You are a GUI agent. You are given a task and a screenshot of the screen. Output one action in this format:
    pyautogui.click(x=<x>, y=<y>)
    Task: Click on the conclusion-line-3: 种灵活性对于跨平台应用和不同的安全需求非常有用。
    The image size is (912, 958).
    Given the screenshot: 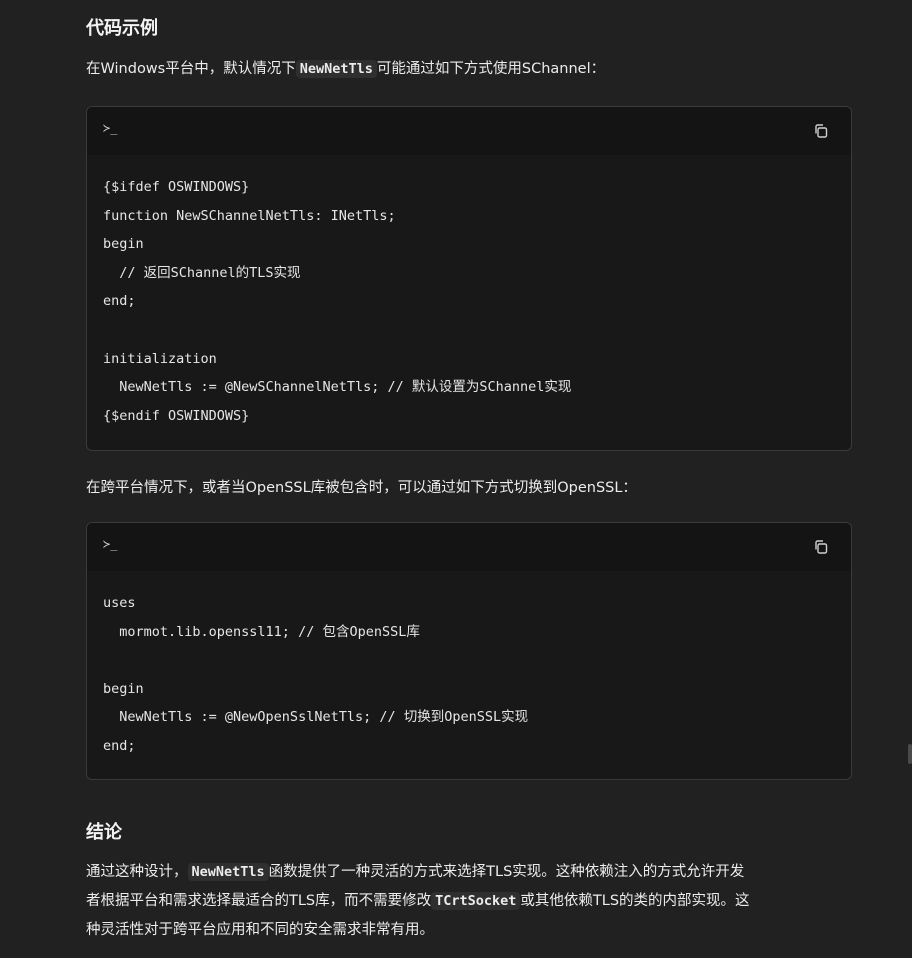 What is the action you would take?
    pyautogui.click(x=260, y=930)
    